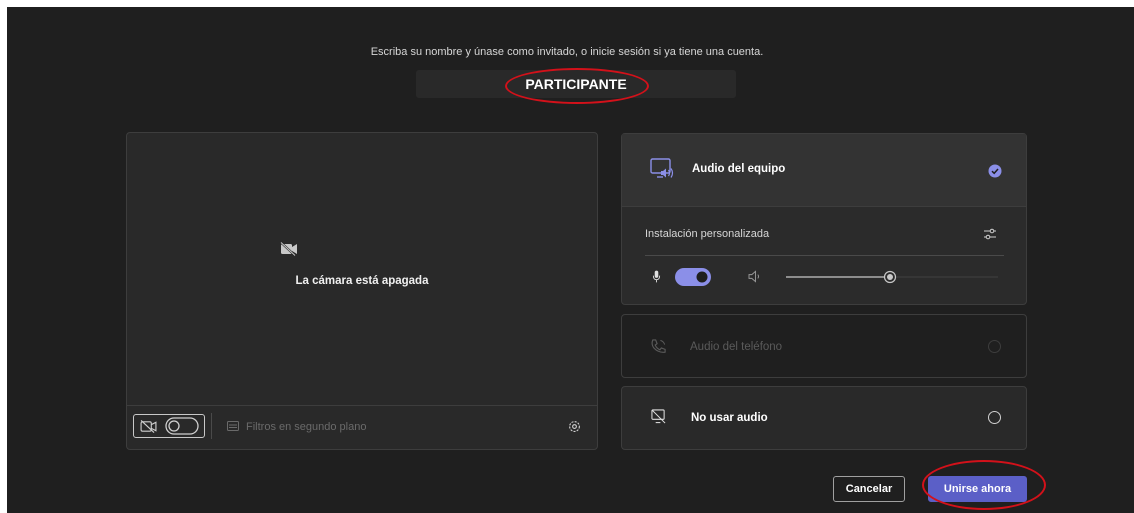  What do you see at coordinates (824, 346) in the screenshot?
I see `audio-option-phone` at bounding box center [824, 346].